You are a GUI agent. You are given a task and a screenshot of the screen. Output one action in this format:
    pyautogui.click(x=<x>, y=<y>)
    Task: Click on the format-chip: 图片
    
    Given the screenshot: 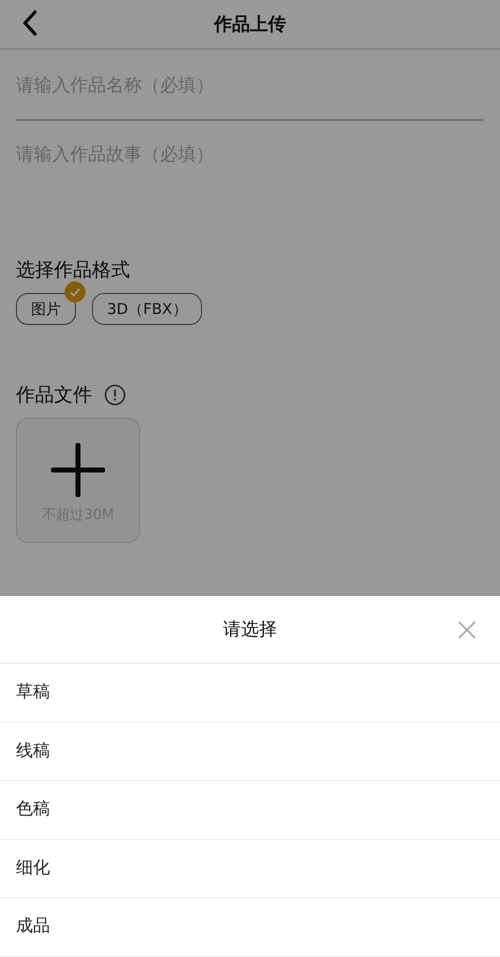 What is the action you would take?
    pyautogui.click(x=46, y=308)
    